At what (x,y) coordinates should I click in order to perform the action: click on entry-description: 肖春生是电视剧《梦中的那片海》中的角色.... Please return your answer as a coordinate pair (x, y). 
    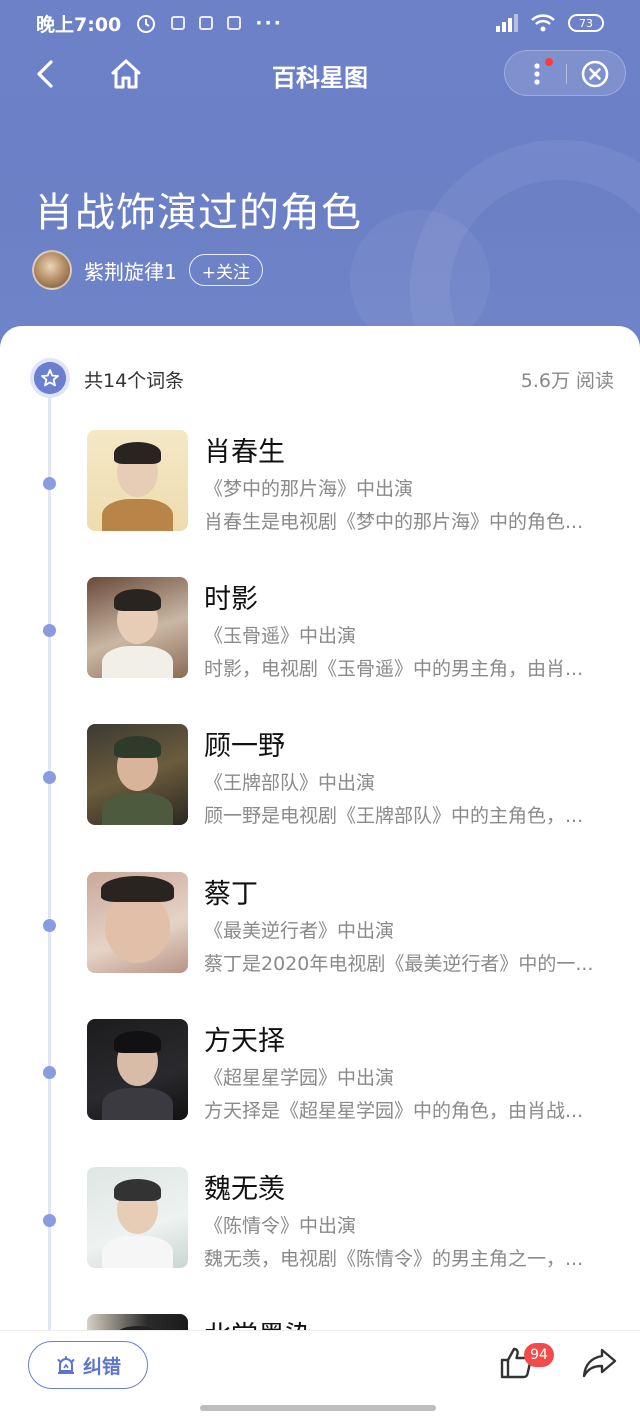
    Looking at the image, I should click on (394, 522).